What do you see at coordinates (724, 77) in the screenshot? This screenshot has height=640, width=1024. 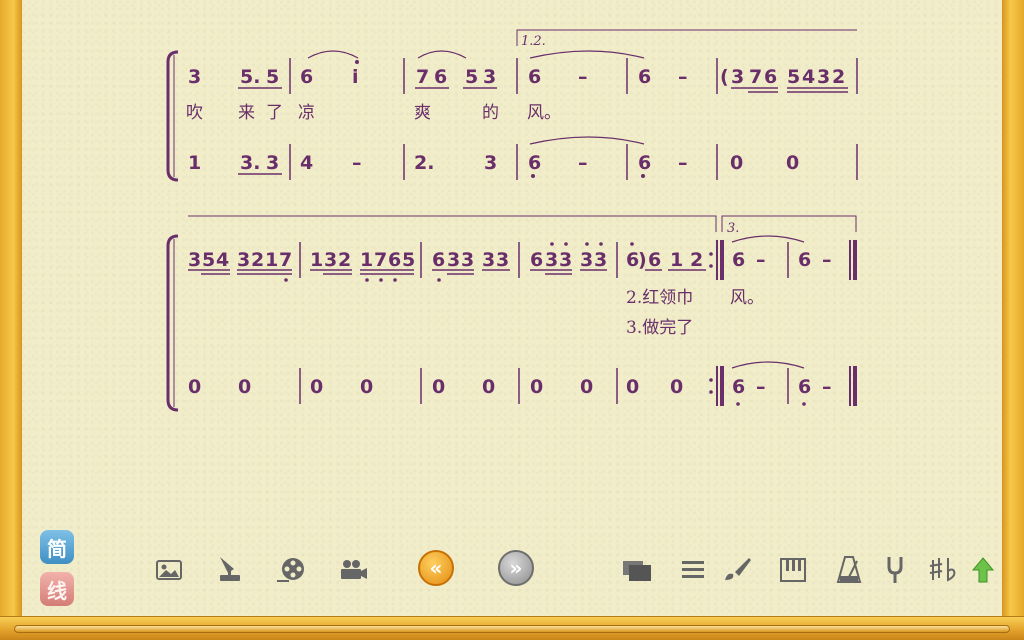 I see `note: (` at bounding box center [724, 77].